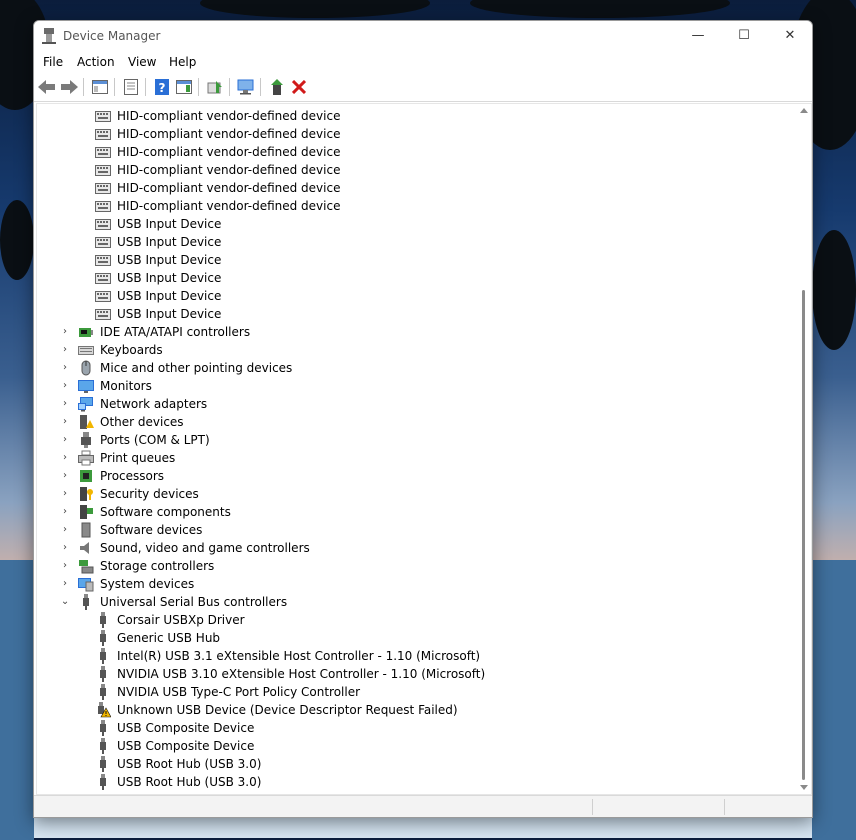  What do you see at coordinates (186, 746) in the screenshot?
I see `device-label: USB Composite Device` at bounding box center [186, 746].